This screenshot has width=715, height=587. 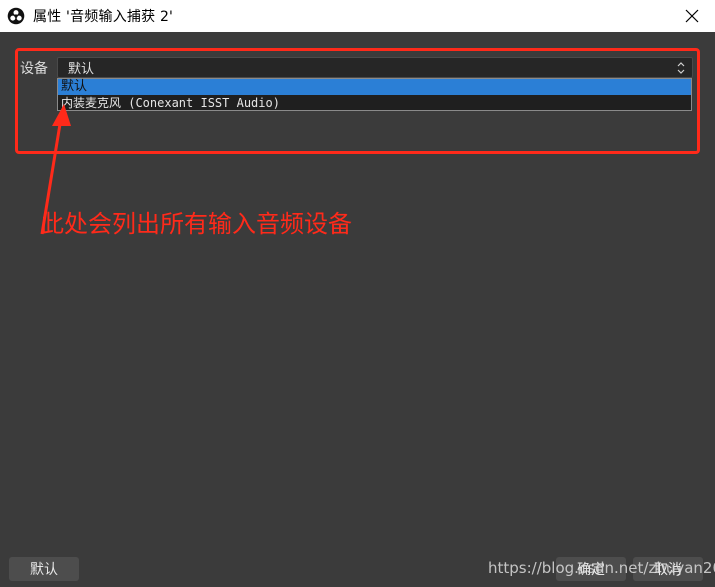 What do you see at coordinates (692, 16) in the screenshot?
I see `close-icon` at bounding box center [692, 16].